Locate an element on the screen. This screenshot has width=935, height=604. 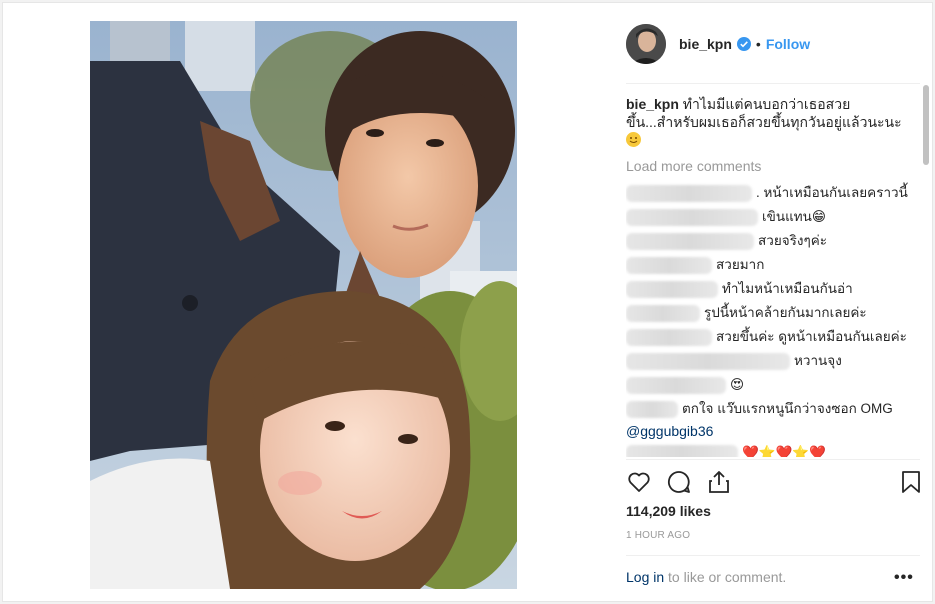
list-item: เขินแทน😁 is located at coordinates (774, 217).